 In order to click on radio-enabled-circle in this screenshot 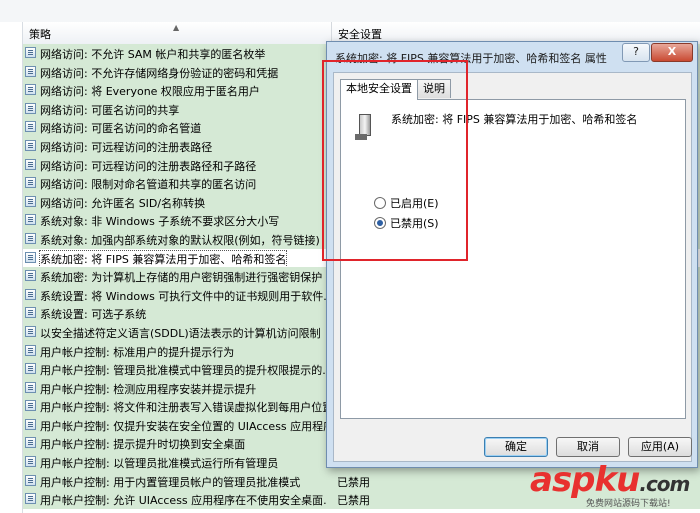, I will do `click(380, 203)`.